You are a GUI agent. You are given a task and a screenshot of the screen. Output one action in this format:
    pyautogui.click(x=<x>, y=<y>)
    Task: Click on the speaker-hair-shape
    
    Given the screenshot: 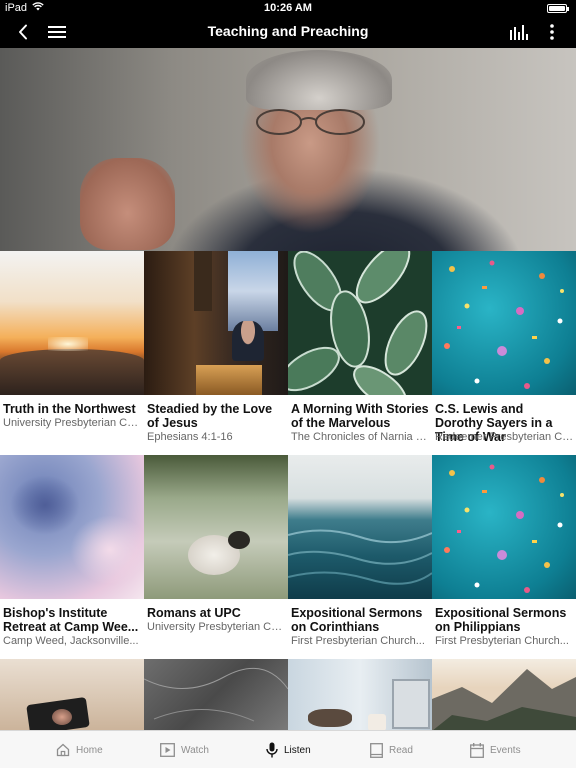 What is the action you would take?
    pyautogui.click(x=319, y=80)
    